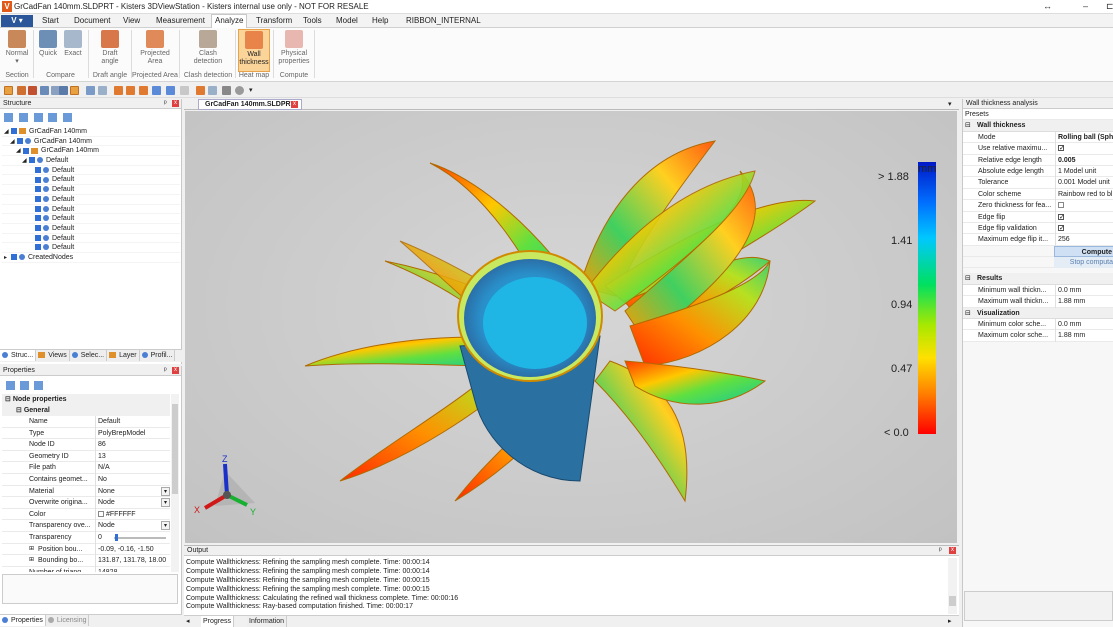  I want to click on more-dropdown-icon: ▾, so click(251, 90).